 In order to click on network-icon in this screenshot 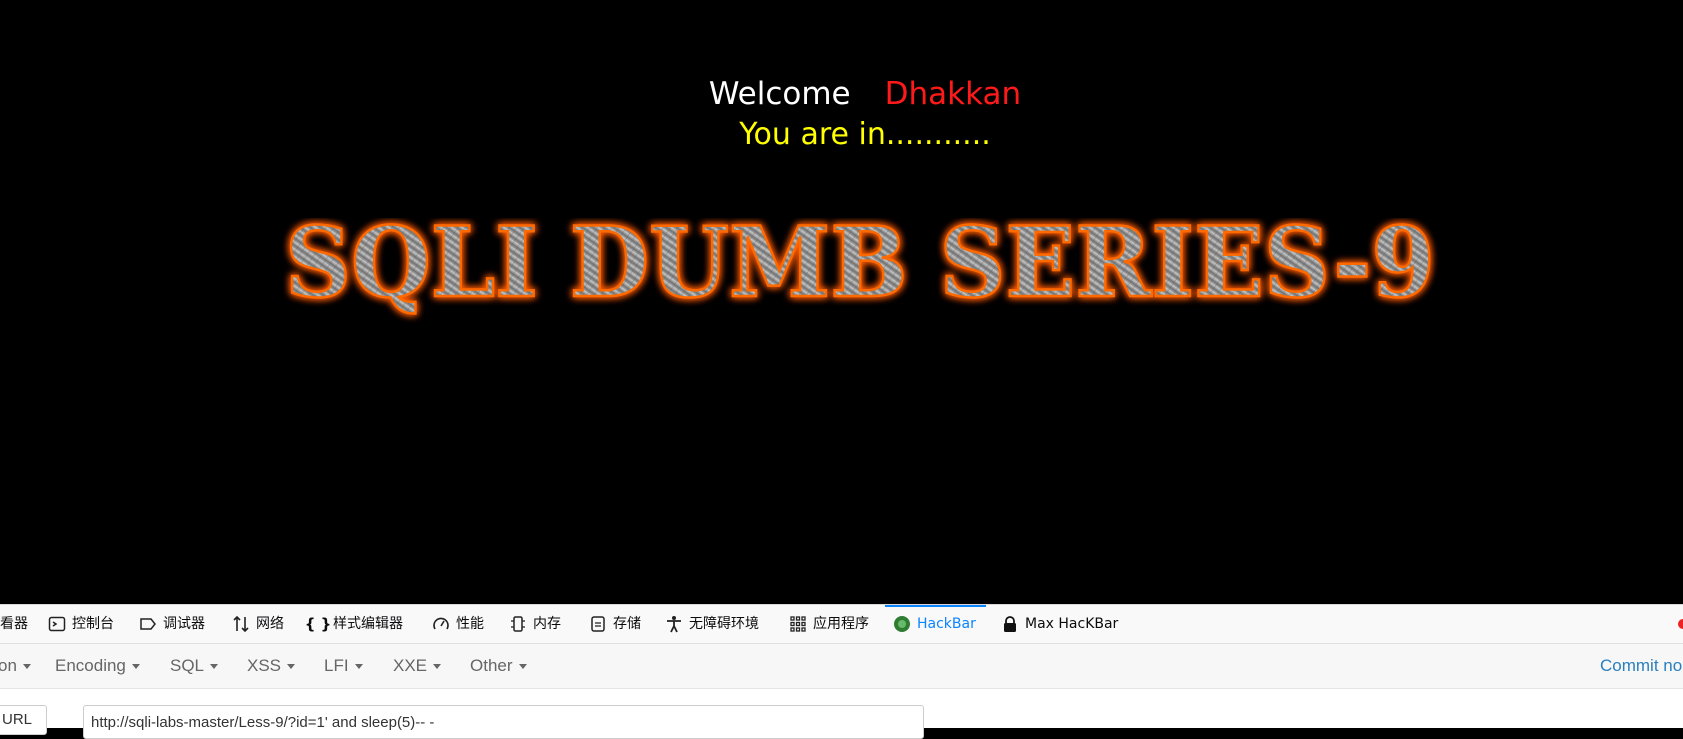, I will do `click(241, 624)`.